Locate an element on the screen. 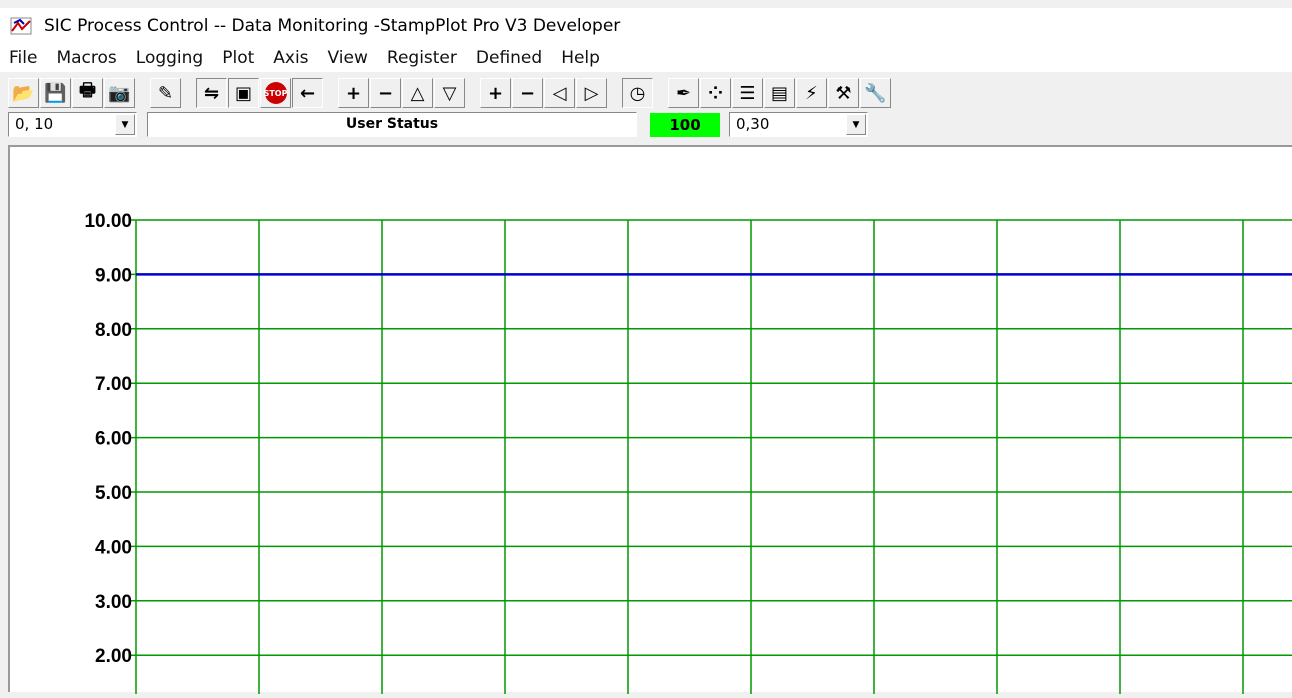 This screenshot has height=698, width=1292. plus-x-icon: + is located at coordinates (495, 93).